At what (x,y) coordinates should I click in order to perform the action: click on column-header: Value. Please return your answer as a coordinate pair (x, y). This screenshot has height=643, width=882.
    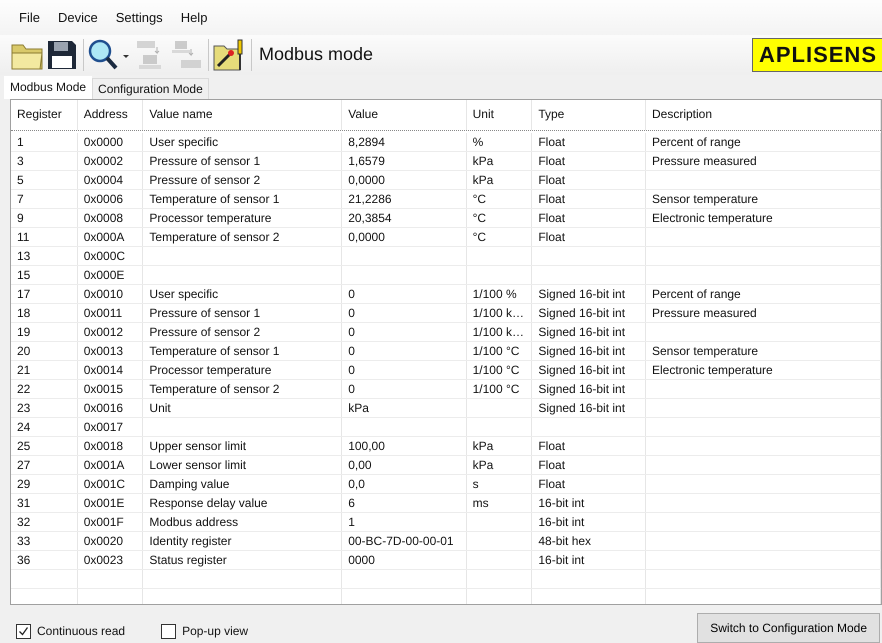
    Looking at the image, I should click on (404, 115).